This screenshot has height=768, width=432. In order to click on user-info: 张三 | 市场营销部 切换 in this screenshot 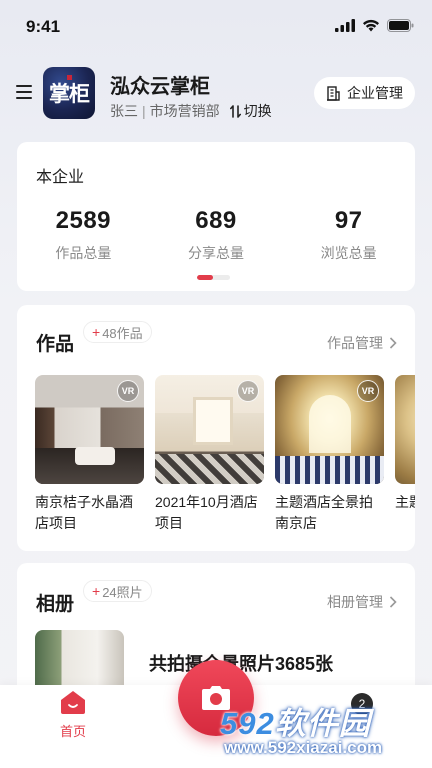, I will do `click(191, 111)`.